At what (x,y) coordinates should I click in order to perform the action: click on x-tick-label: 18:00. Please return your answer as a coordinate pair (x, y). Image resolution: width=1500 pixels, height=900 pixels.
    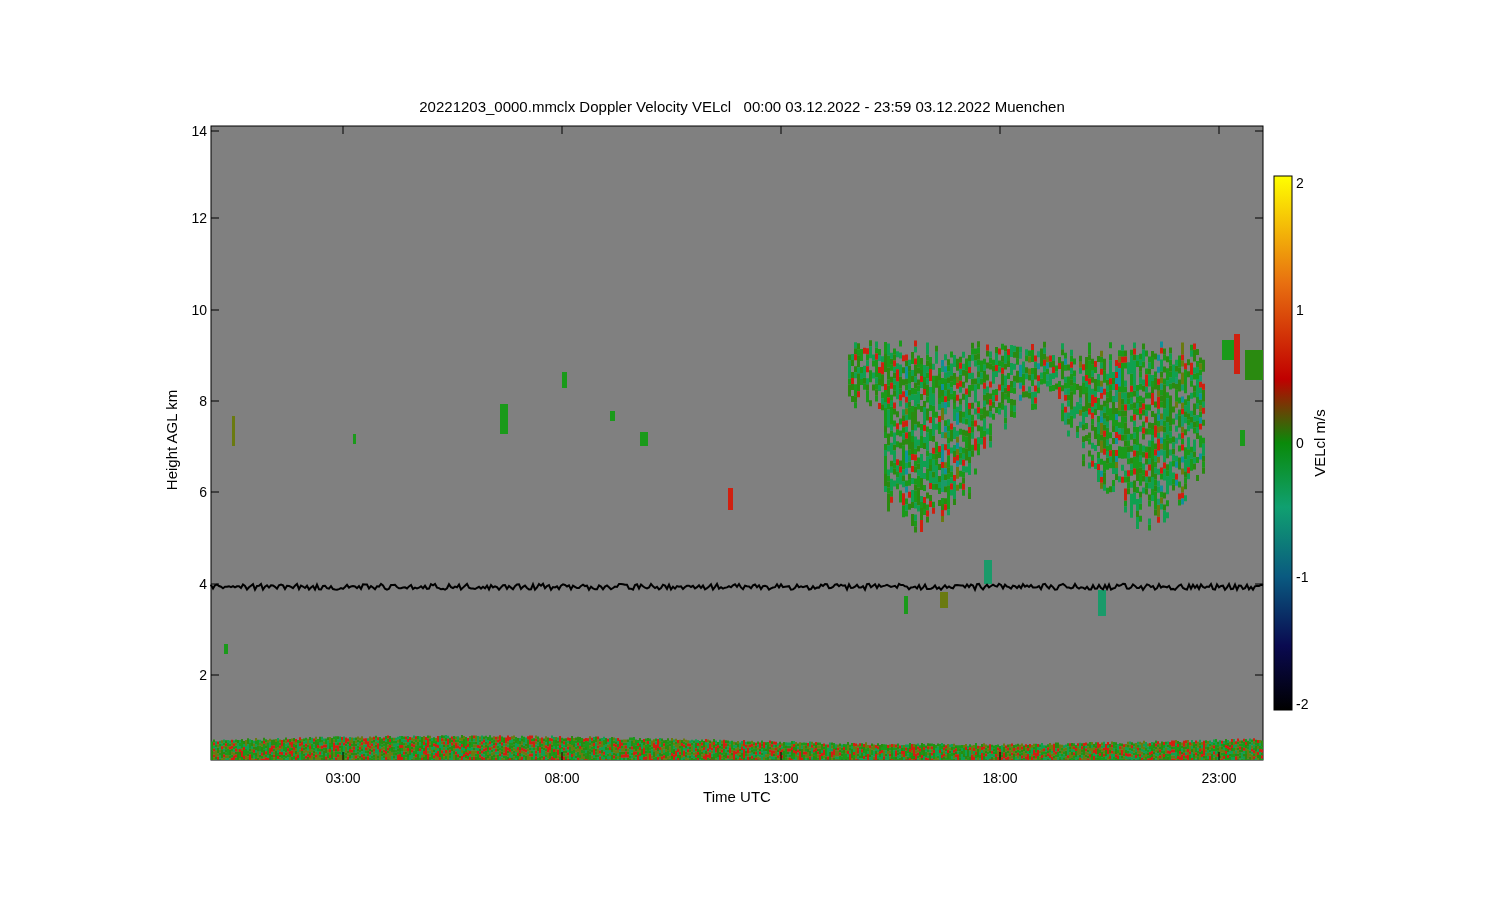
    Looking at the image, I should click on (1000, 778).